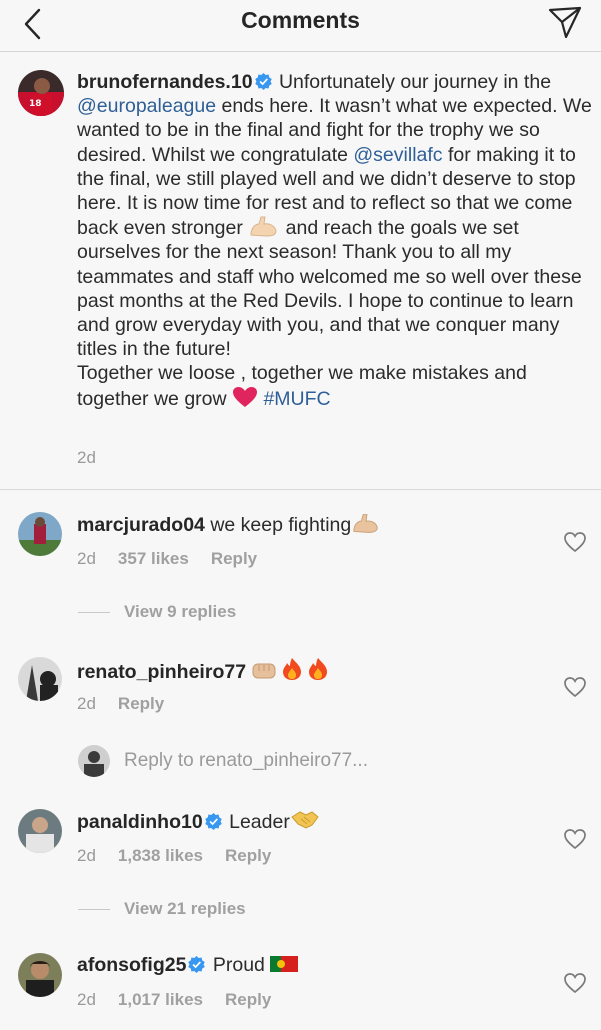 This screenshot has height=1030, width=601. I want to click on comment-meta: 2d 1,838 likes Reply, so click(174, 856).